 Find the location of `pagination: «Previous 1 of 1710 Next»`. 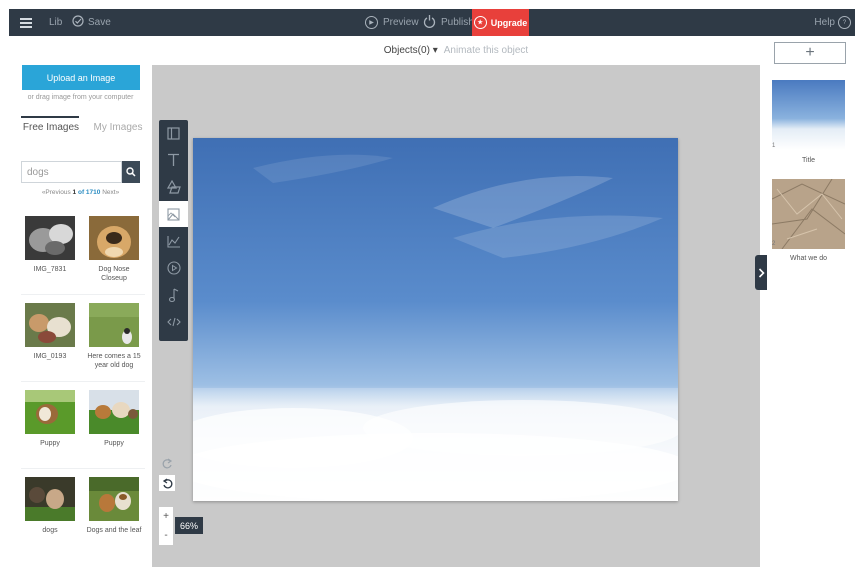

pagination: «Previous 1 of 1710 Next» is located at coordinates (80, 192).